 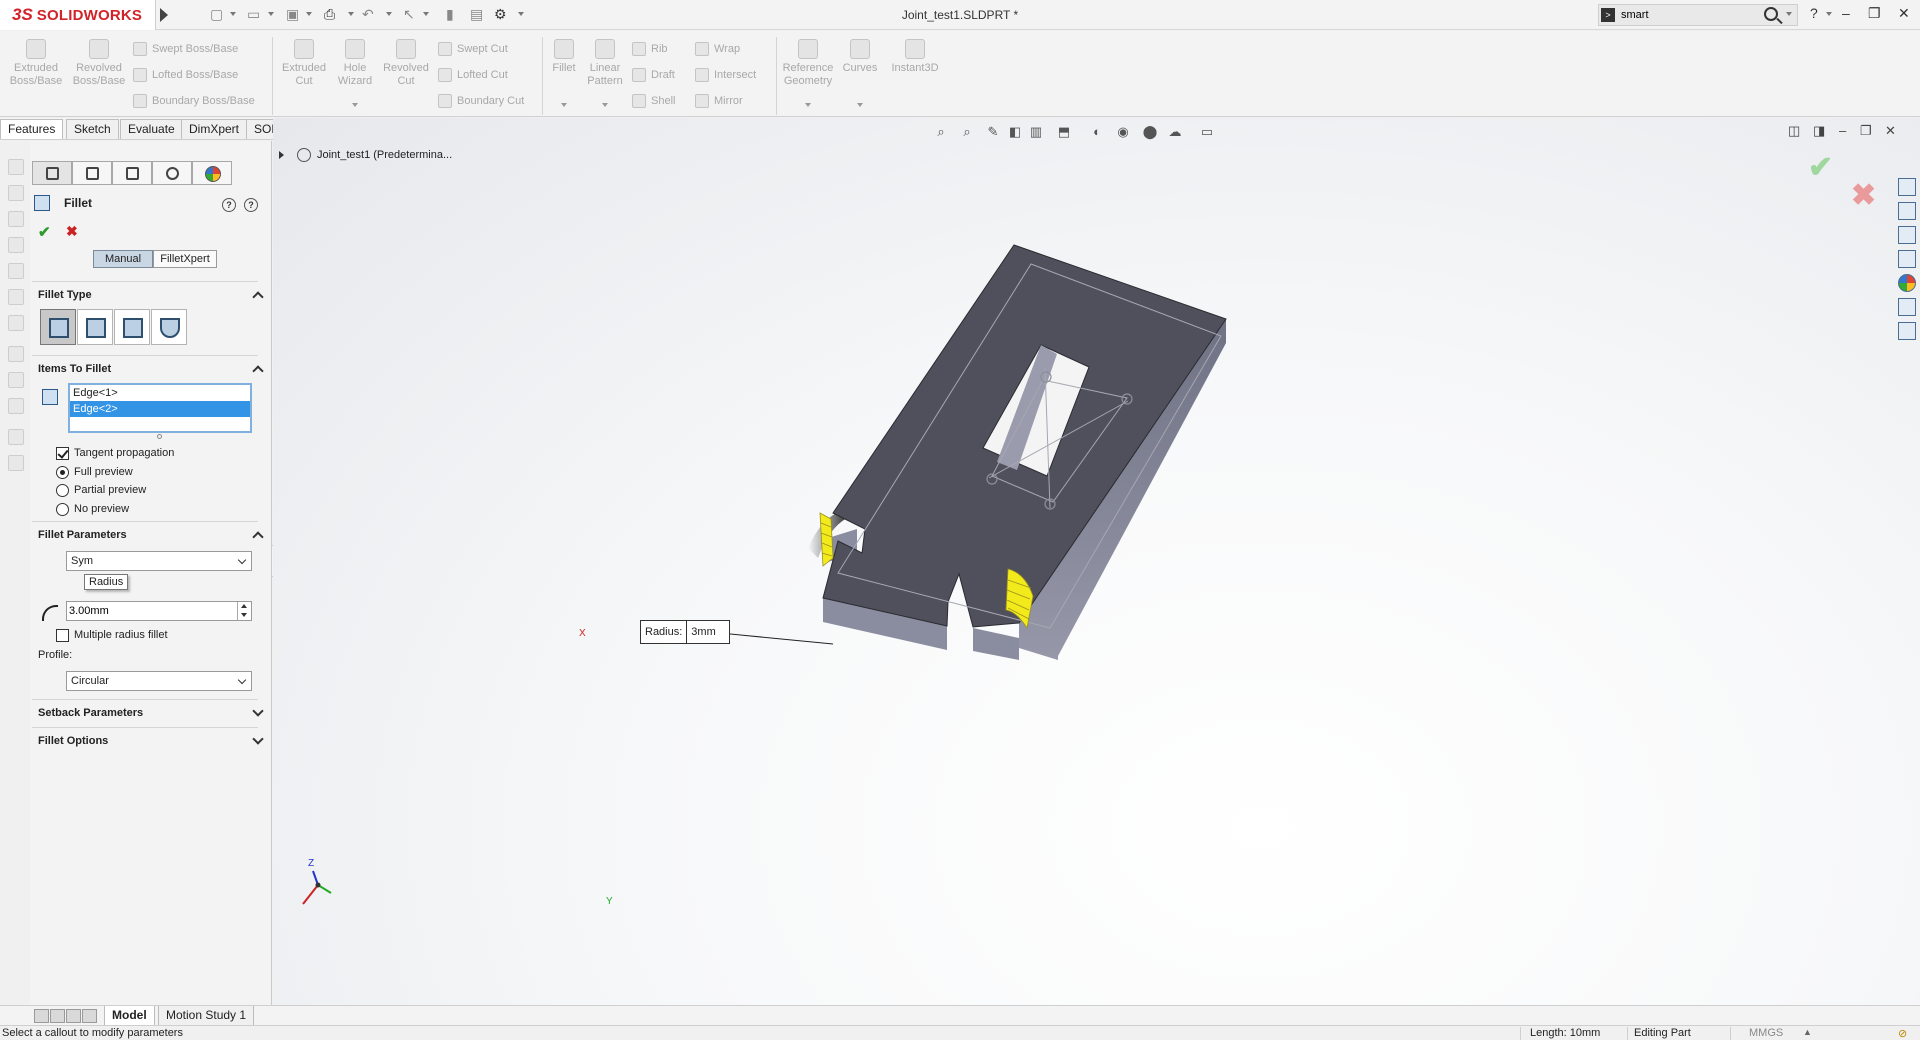 I want to click on expand-caret-icon, so click(x=281, y=155).